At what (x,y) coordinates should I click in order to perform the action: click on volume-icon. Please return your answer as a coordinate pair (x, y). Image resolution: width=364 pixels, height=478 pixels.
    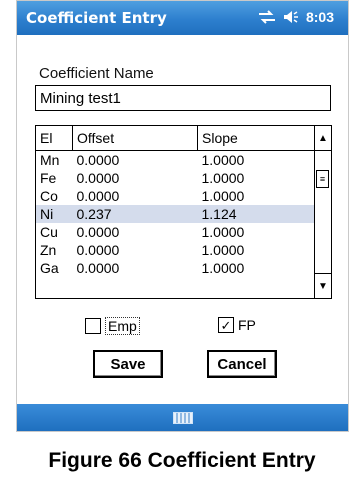
    Looking at the image, I should click on (291, 17).